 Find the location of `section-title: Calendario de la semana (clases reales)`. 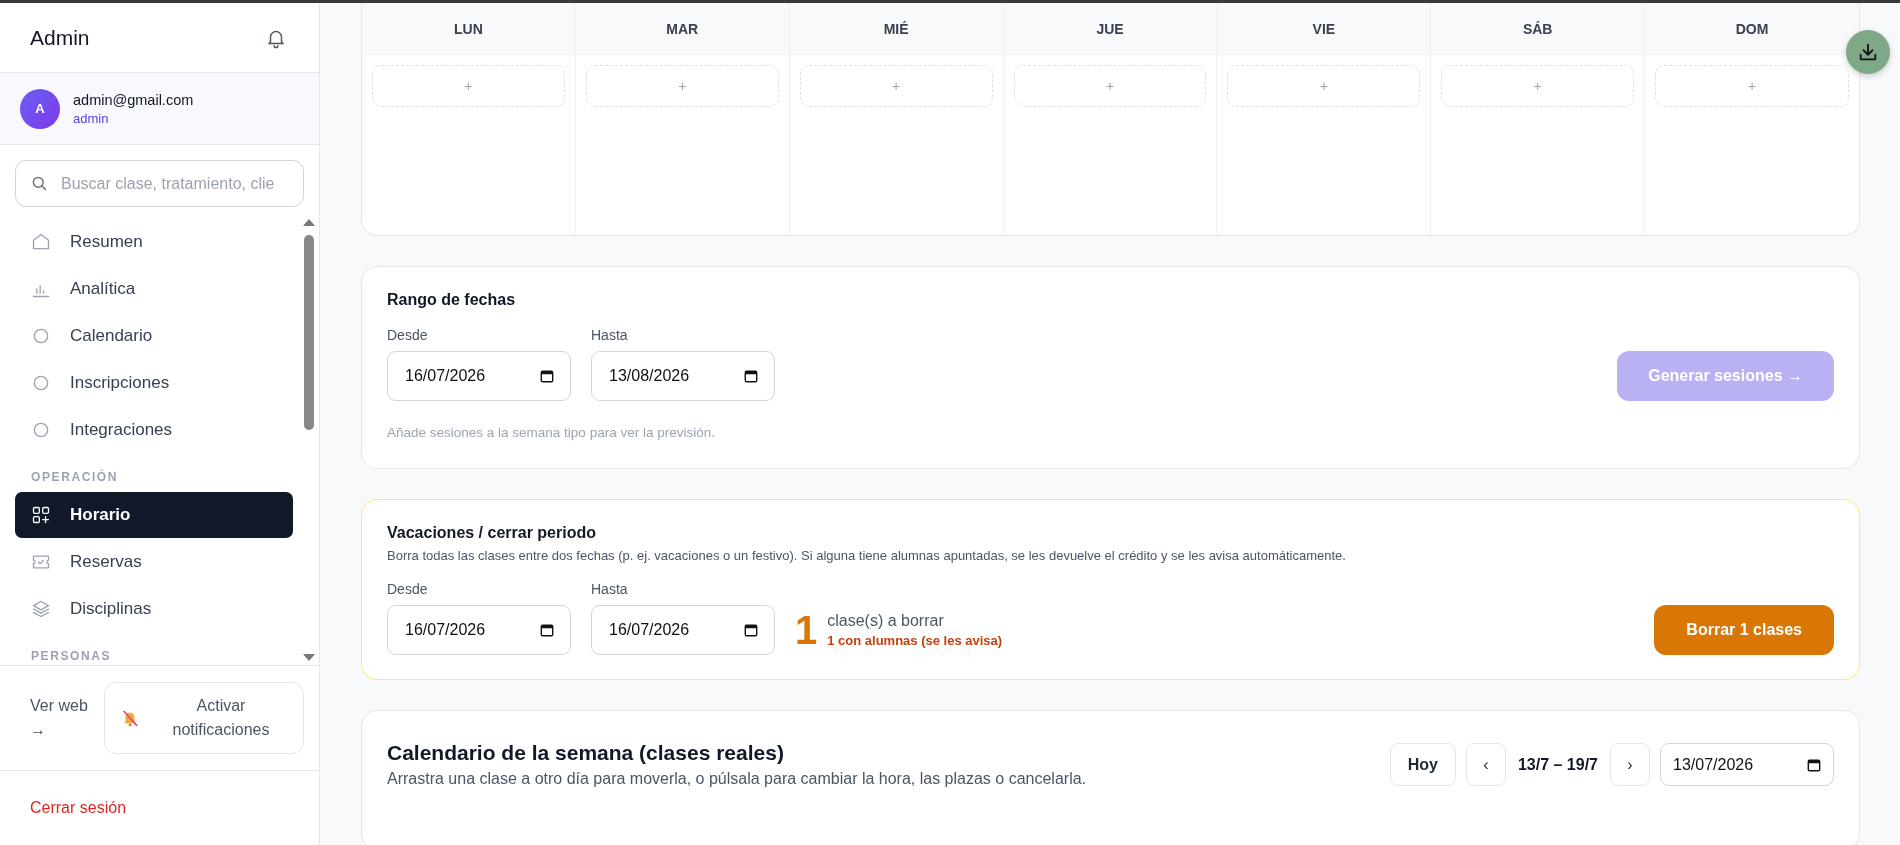

section-title: Calendario de la semana (clases reales) is located at coordinates (586, 753).